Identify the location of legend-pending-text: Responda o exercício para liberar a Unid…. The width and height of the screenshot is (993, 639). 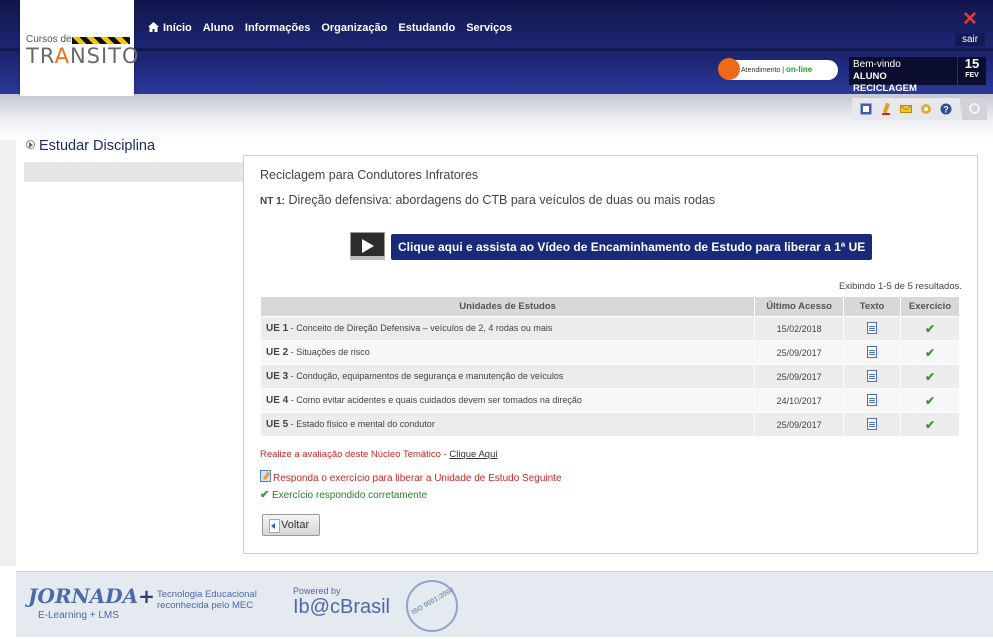
(417, 478).